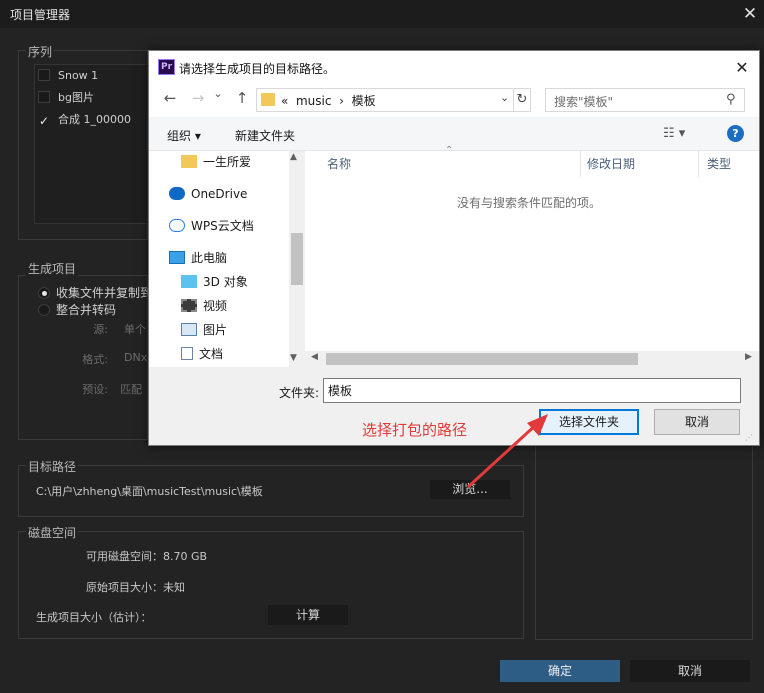 The height and width of the screenshot is (693, 764). Describe the element at coordinates (135, 357) in the screenshot. I see `format-value: DNx` at that location.